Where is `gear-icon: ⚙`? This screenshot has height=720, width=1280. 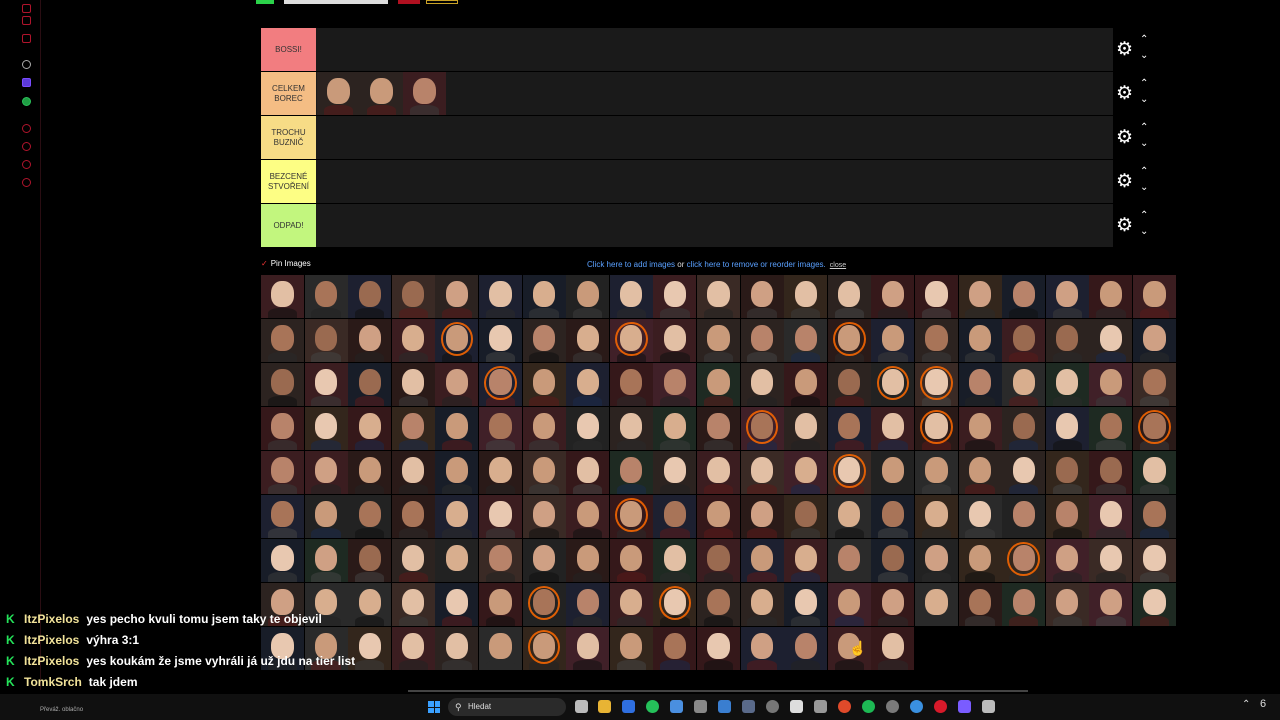 gear-icon: ⚙ is located at coordinates (1124, 225).